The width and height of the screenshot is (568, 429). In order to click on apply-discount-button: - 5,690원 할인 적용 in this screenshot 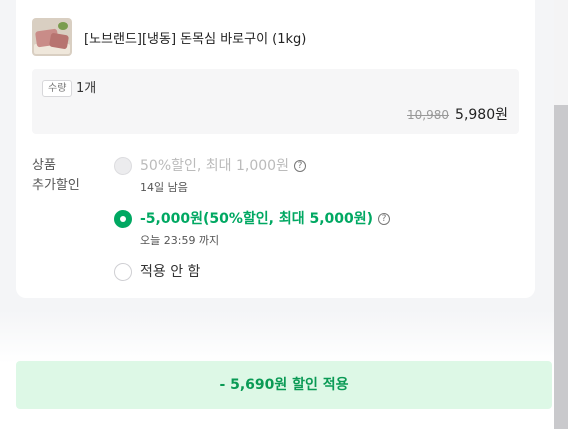, I will do `click(284, 385)`.